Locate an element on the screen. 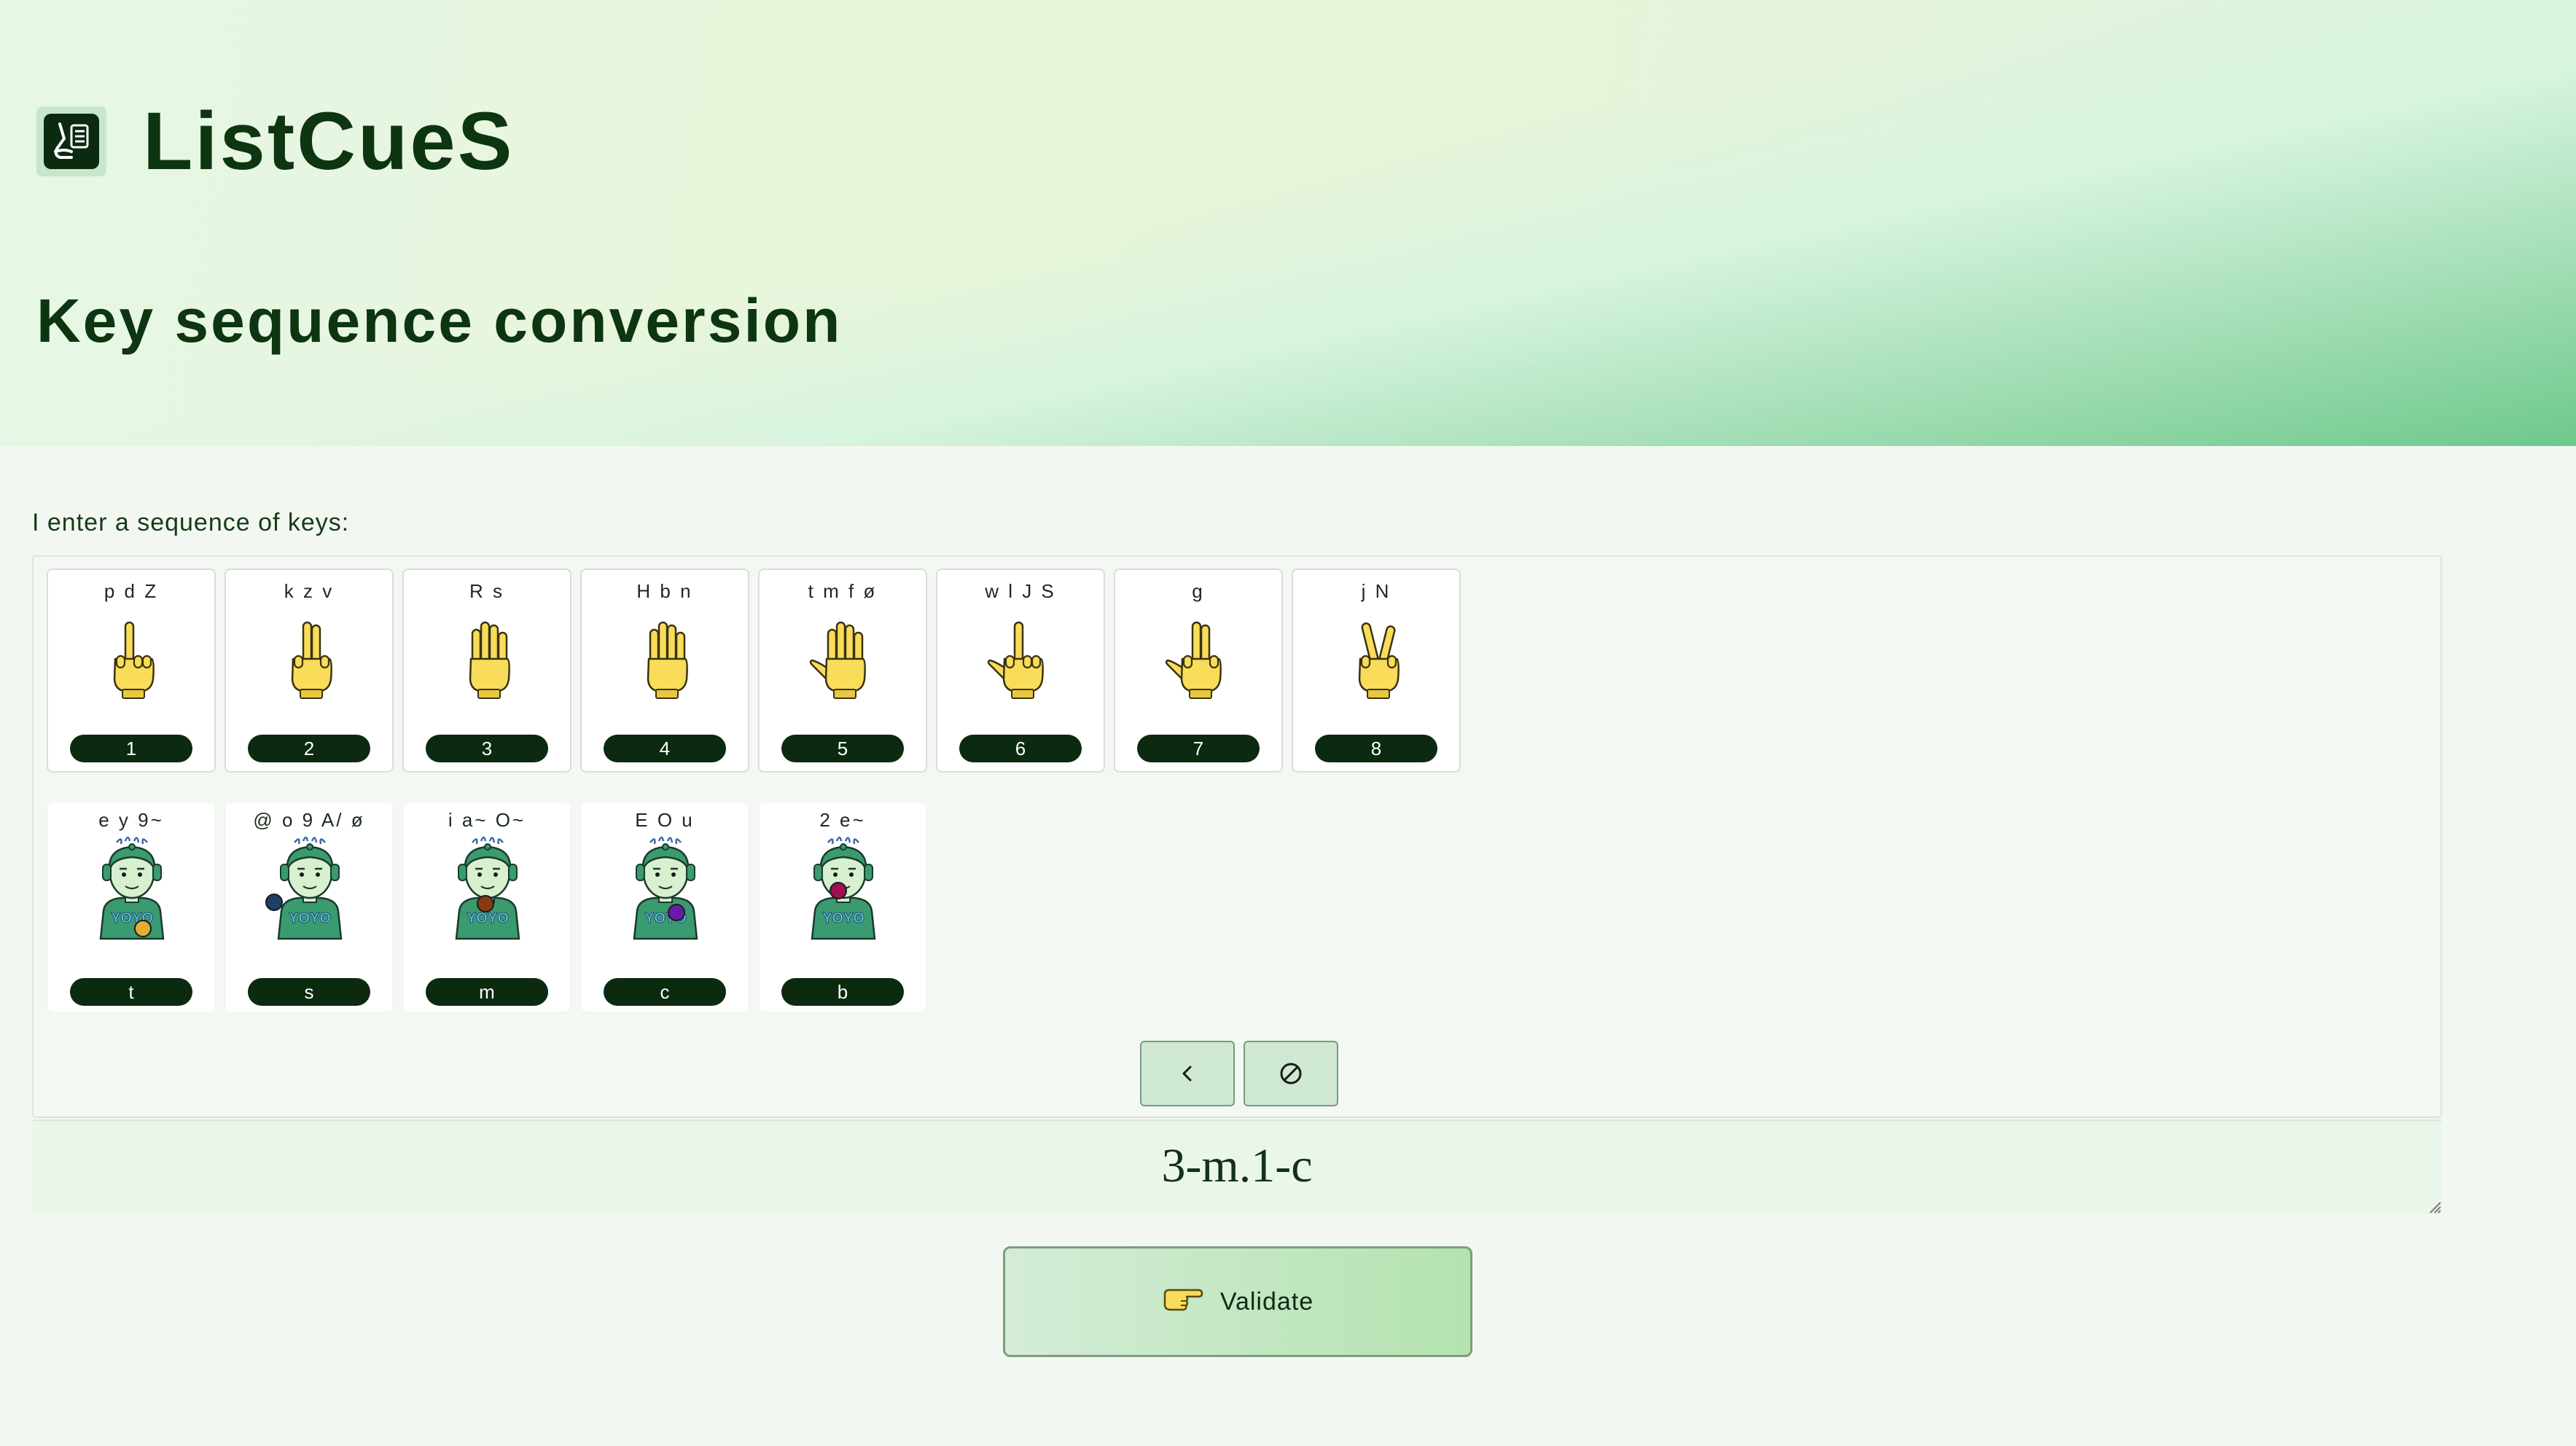  hand-key-6: w l J S 6 is located at coordinates (1021, 670).